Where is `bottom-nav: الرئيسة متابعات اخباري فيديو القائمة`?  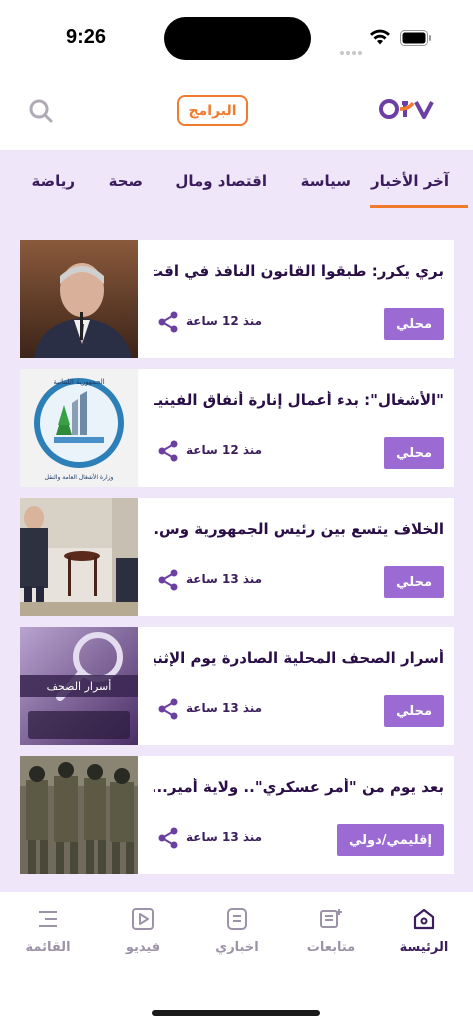 bottom-nav: الرئيسة متابعات اخباري فيديو القائمة is located at coordinates (236, 958).